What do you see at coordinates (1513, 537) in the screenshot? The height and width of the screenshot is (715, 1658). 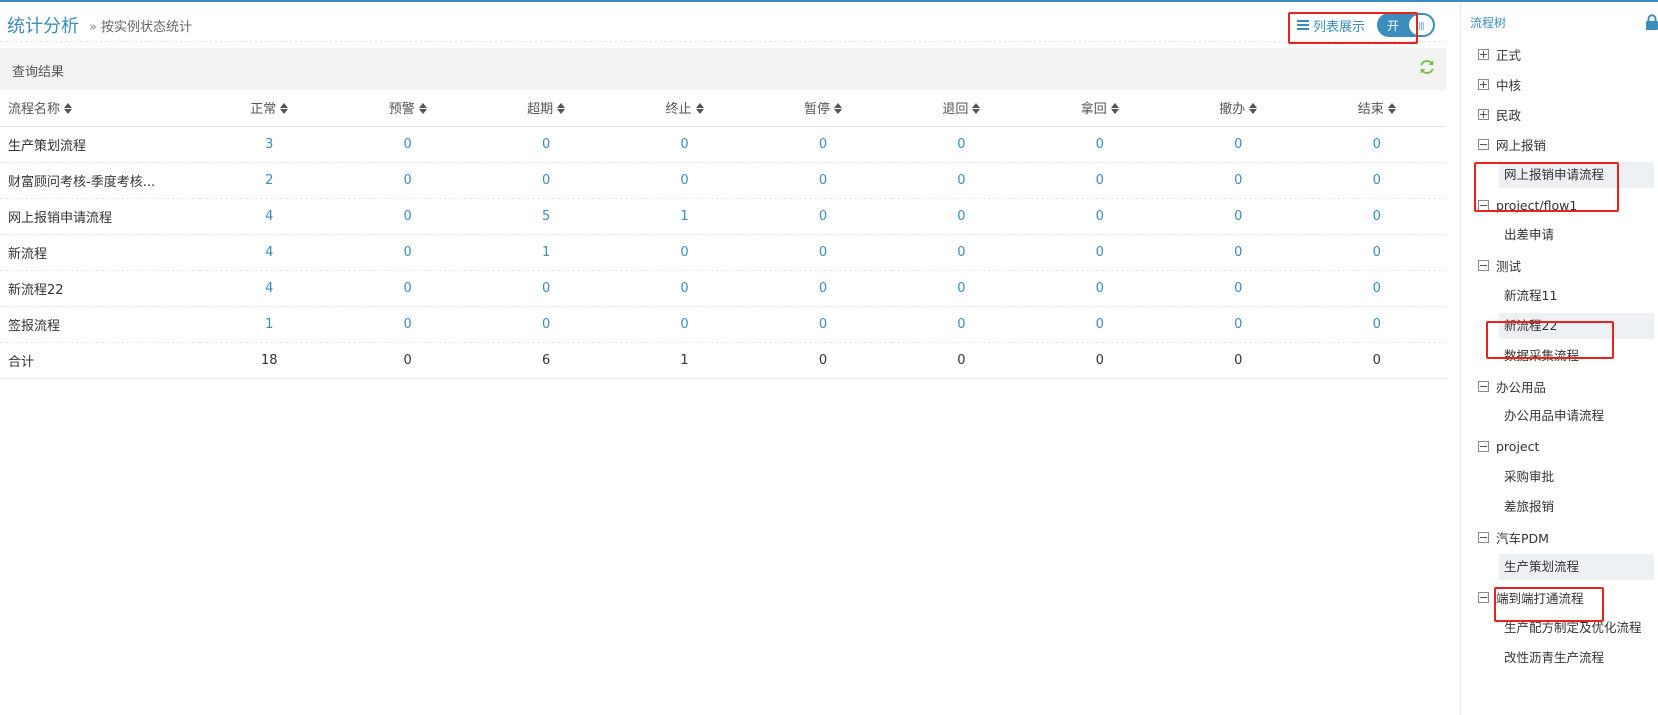 I see `tree-group-node: 汽车PDM` at bounding box center [1513, 537].